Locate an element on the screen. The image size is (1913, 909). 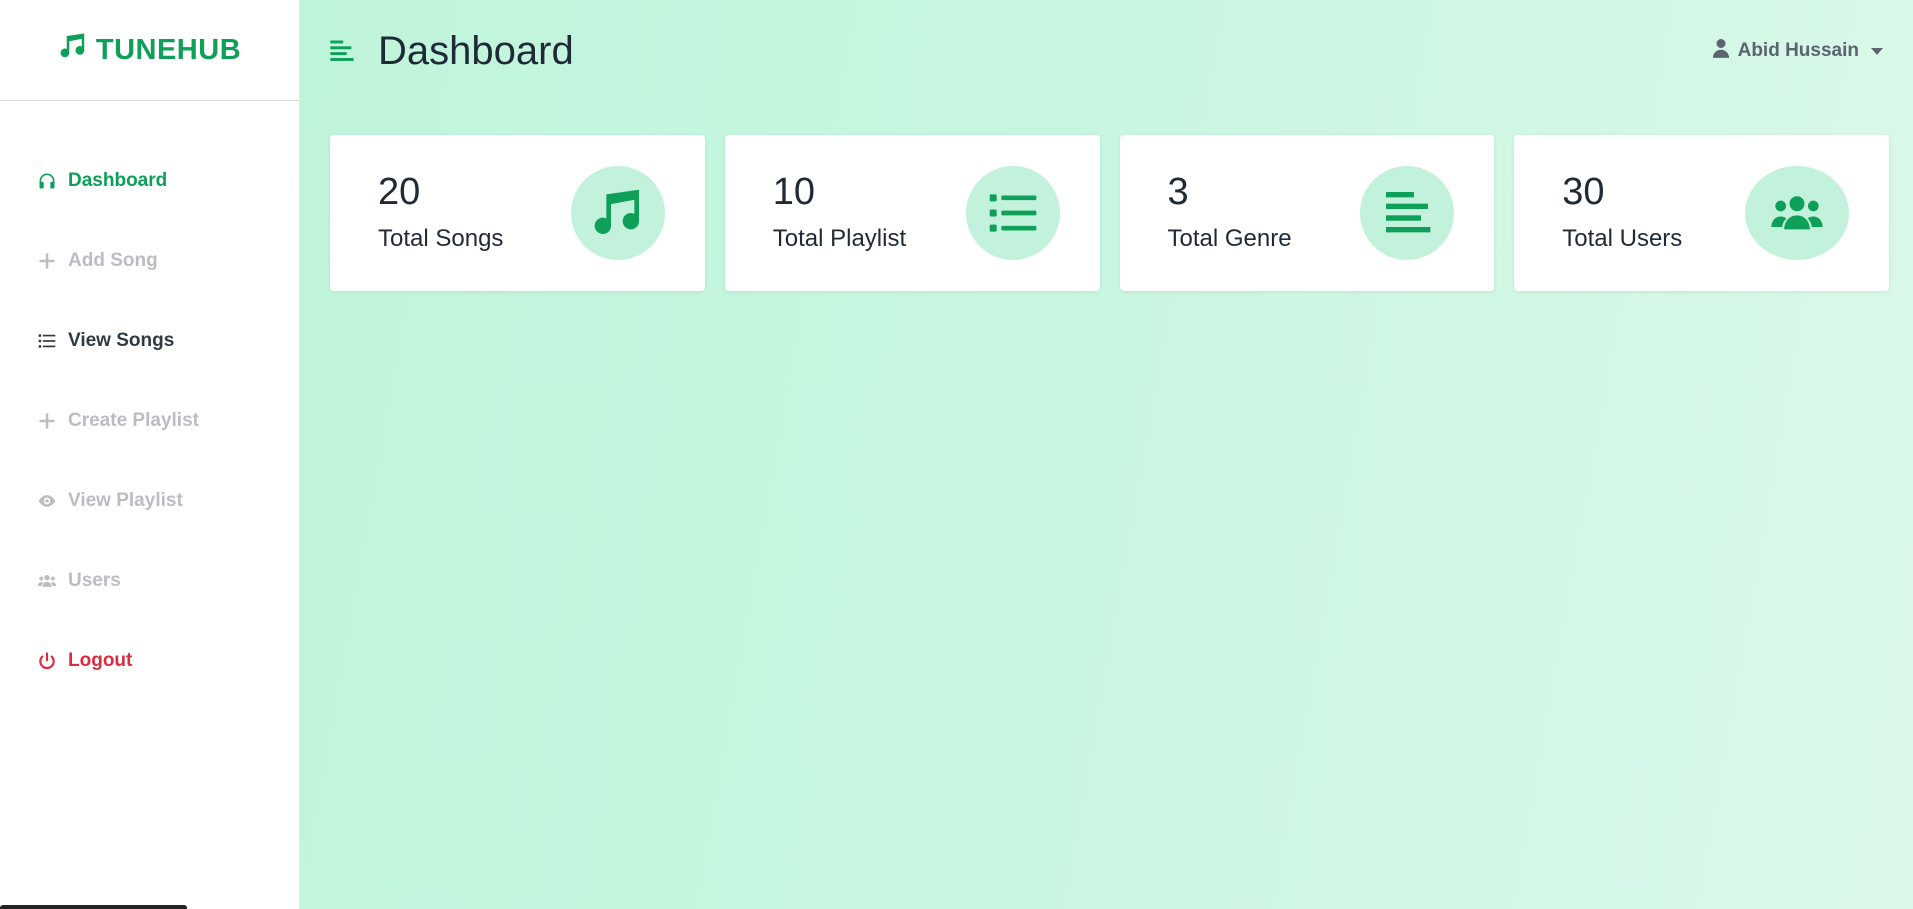
sidebar-item-label: View Playlist is located at coordinates (125, 500).